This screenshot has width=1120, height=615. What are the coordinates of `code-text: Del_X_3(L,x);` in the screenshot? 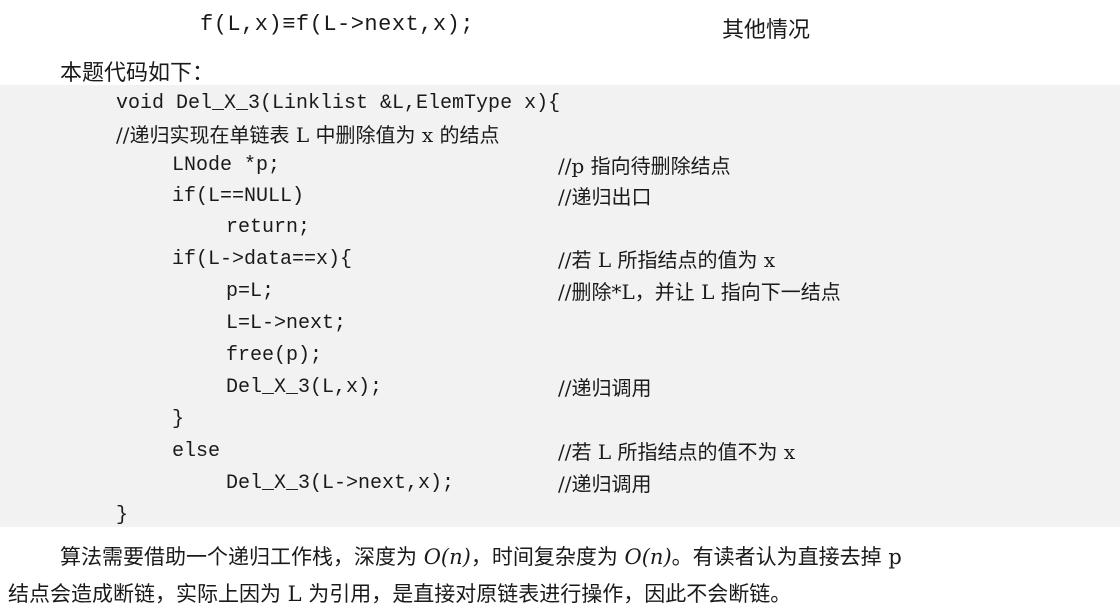 It's located at (304, 387).